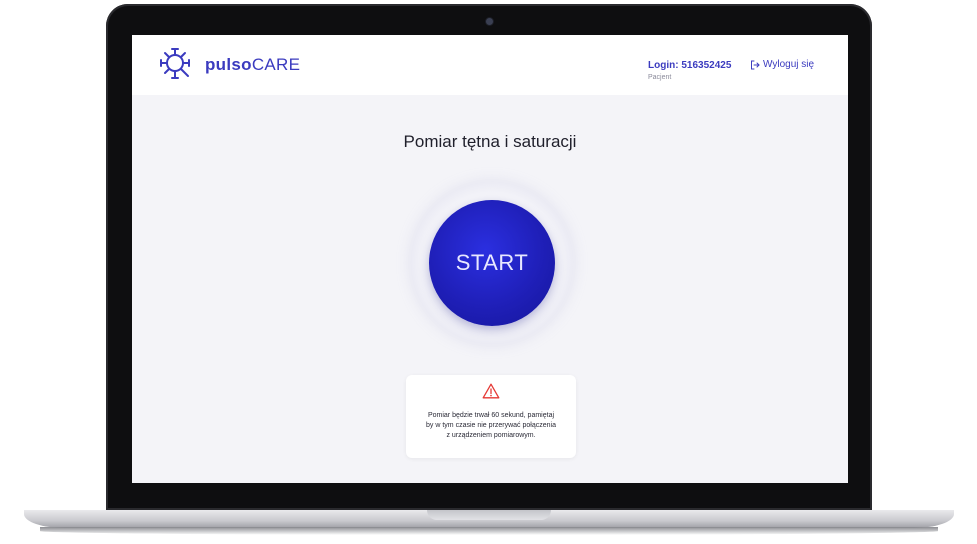 The image size is (977, 544). Describe the element at coordinates (489, 515) in the screenshot. I see `laptop-notch` at that location.